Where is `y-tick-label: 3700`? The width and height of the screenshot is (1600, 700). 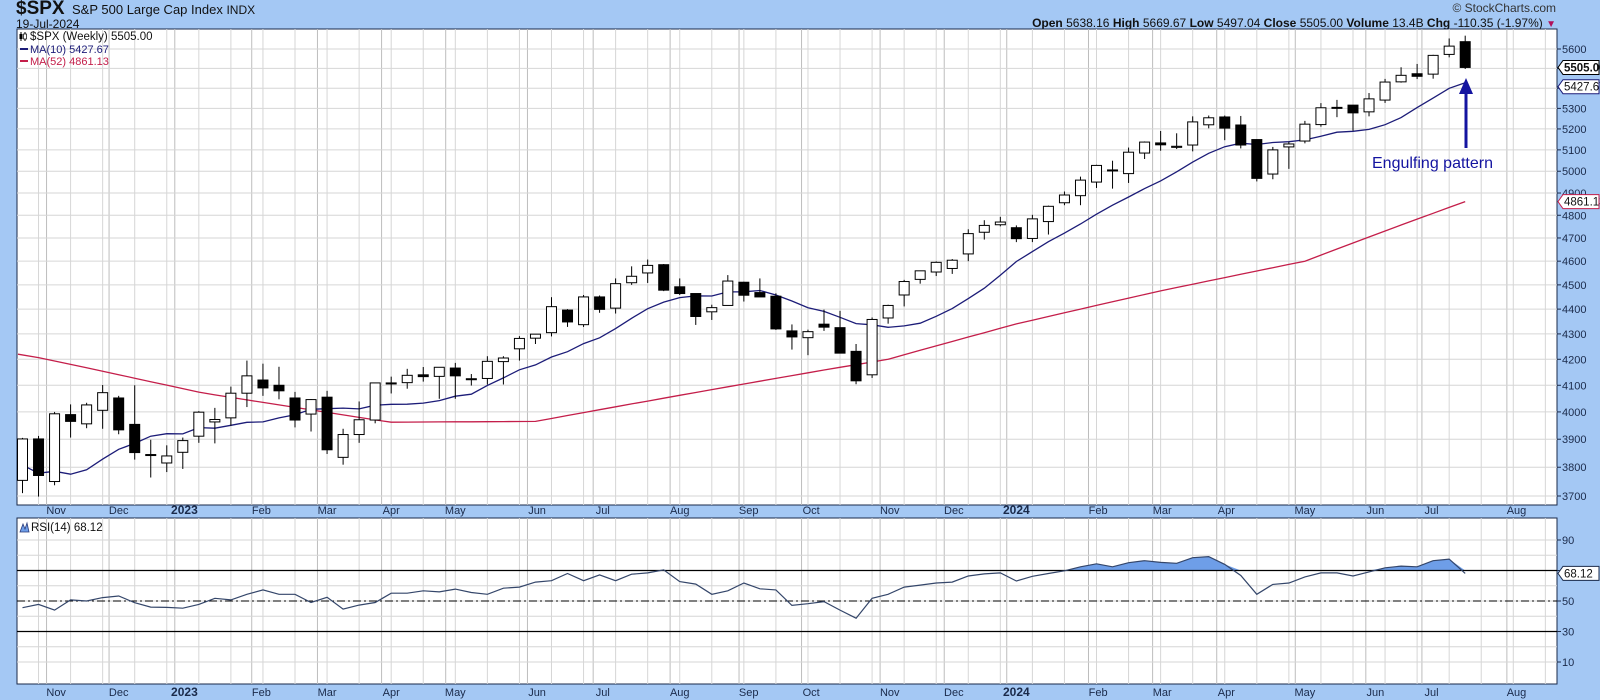 y-tick-label: 3700 is located at coordinates (1574, 497).